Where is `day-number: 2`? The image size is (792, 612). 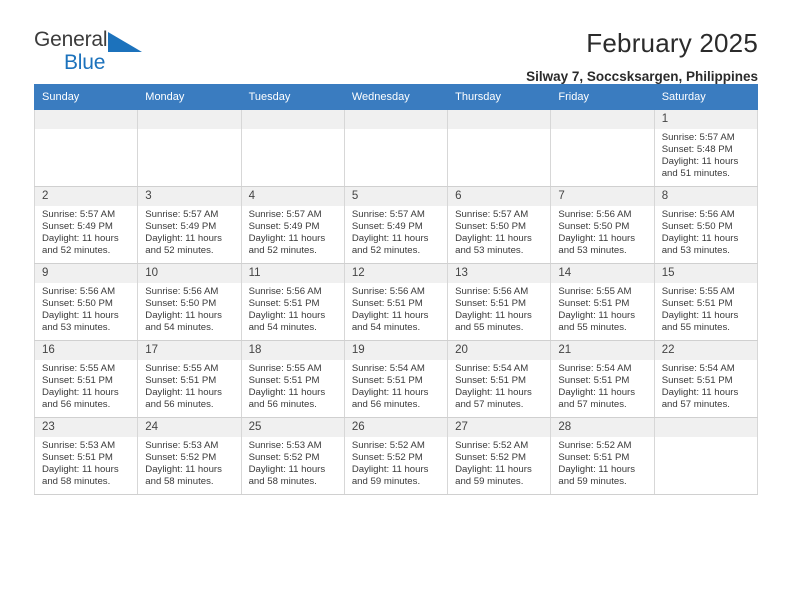 day-number: 2 is located at coordinates (86, 196).